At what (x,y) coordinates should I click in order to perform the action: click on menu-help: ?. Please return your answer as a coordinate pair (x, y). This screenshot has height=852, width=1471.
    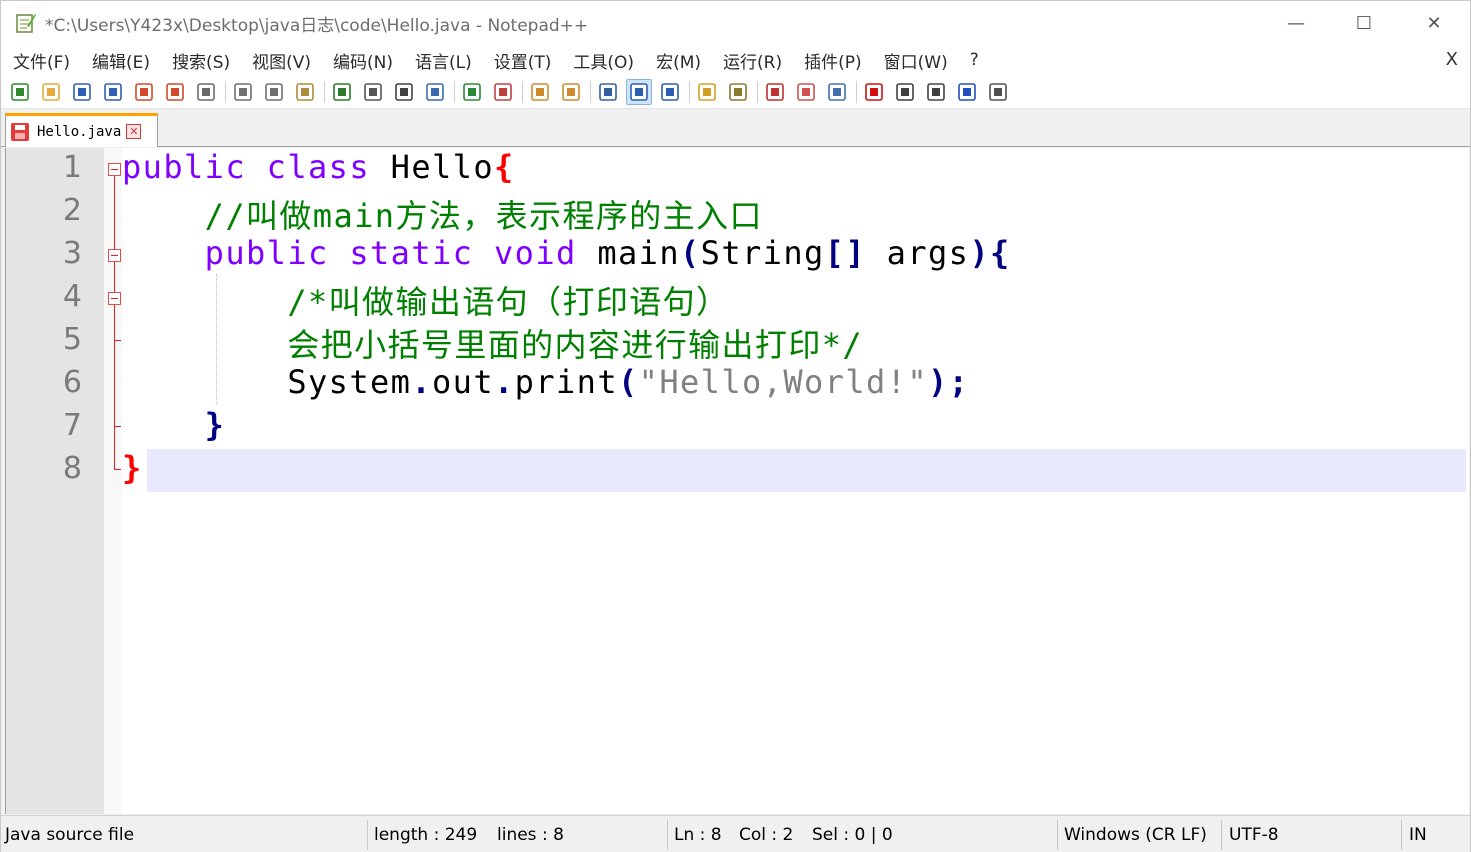
    Looking at the image, I should click on (973, 60).